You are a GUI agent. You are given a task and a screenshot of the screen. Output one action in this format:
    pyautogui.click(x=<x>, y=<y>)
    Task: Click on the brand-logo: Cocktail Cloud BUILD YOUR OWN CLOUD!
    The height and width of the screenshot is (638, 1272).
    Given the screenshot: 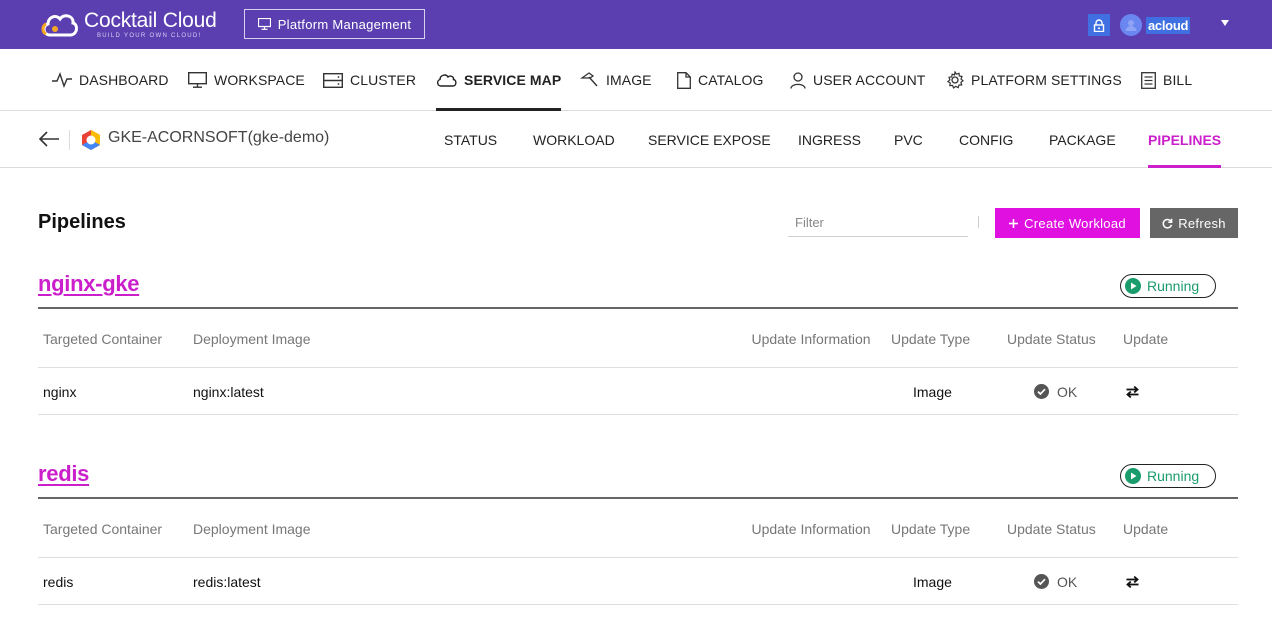 What is the action you would take?
    pyautogui.click(x=135, y=25)
    